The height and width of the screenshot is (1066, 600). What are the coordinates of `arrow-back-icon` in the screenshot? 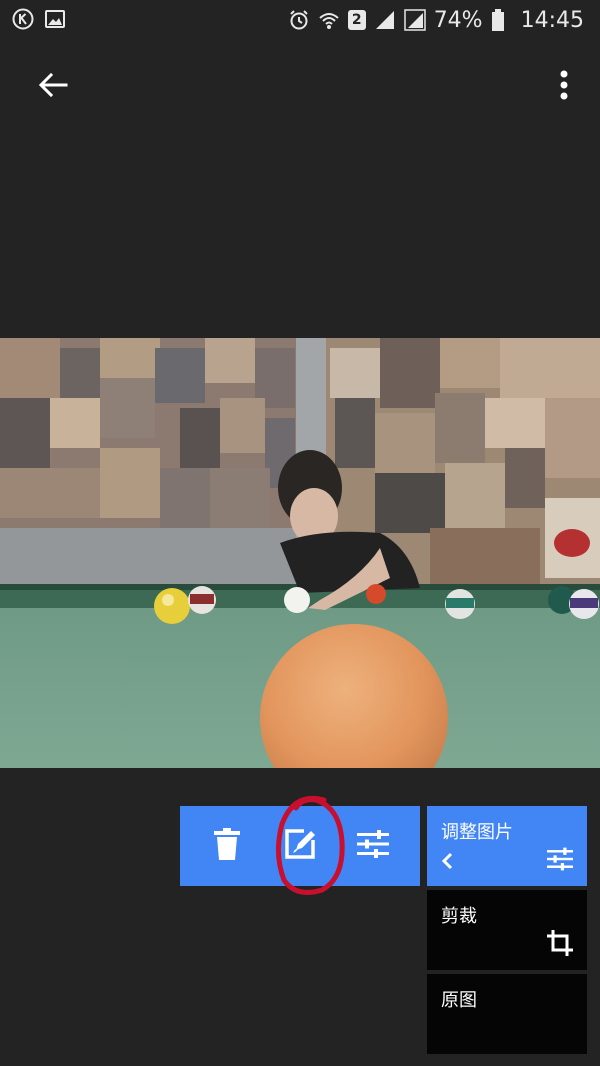 It's located at (53, 87).